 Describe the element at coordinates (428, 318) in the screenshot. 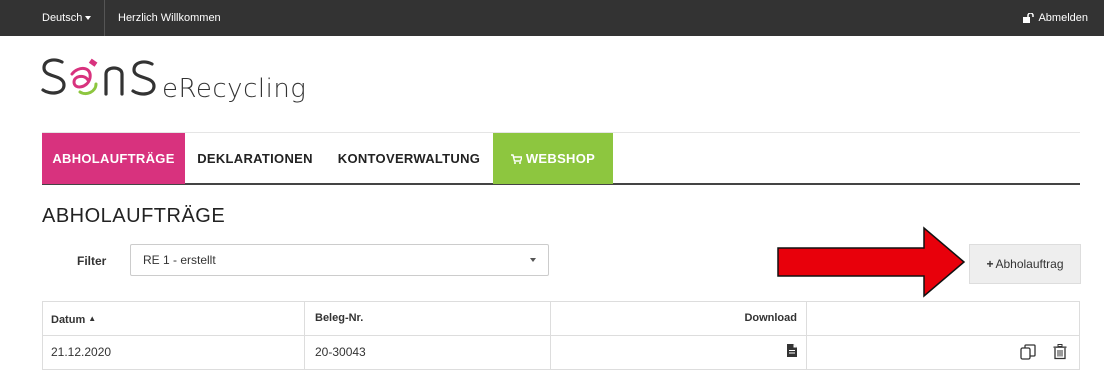

I see `header-beleg-nr: Beleg-Nr.` at that location.